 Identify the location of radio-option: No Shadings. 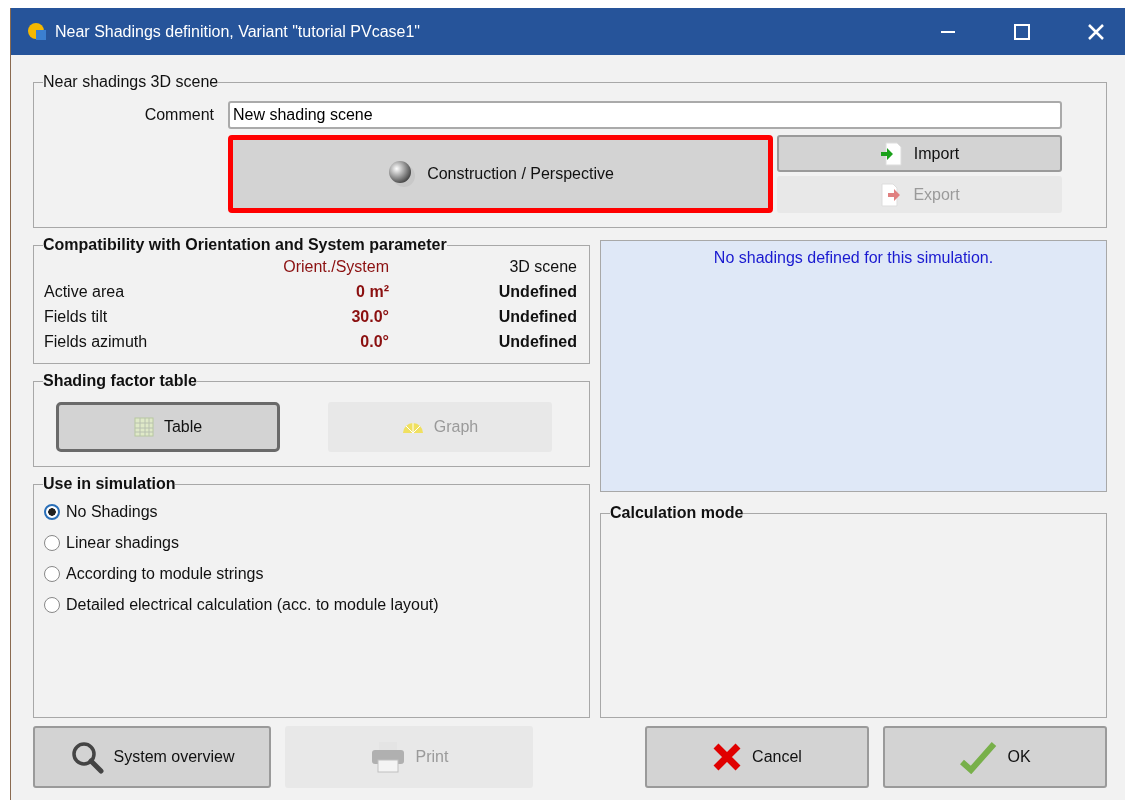
(311, 512).